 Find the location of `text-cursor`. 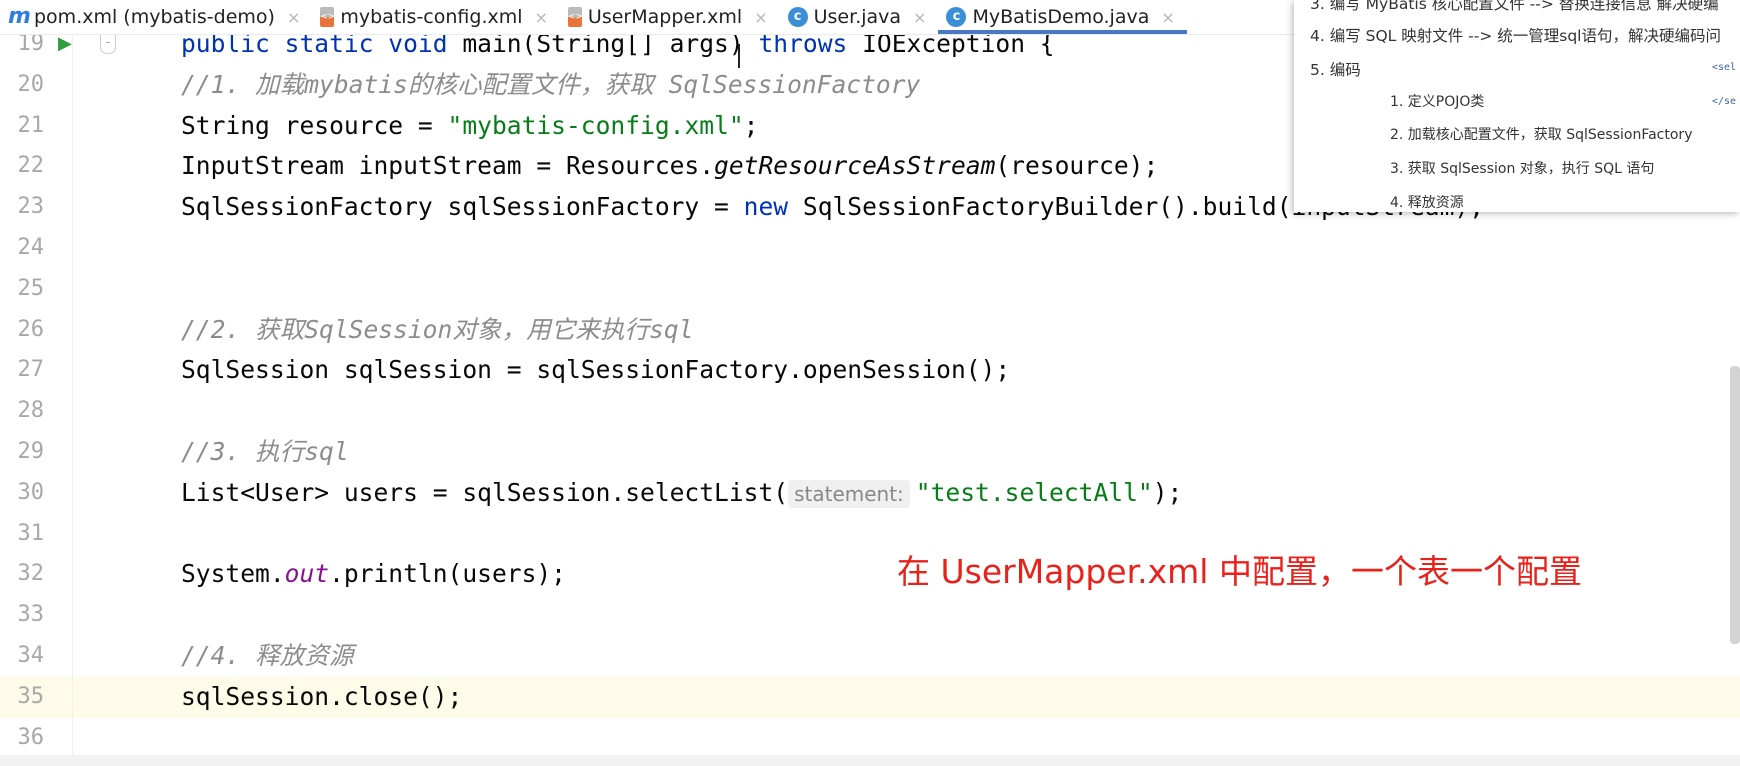

text-cursor is located at coordinates (739, 56).